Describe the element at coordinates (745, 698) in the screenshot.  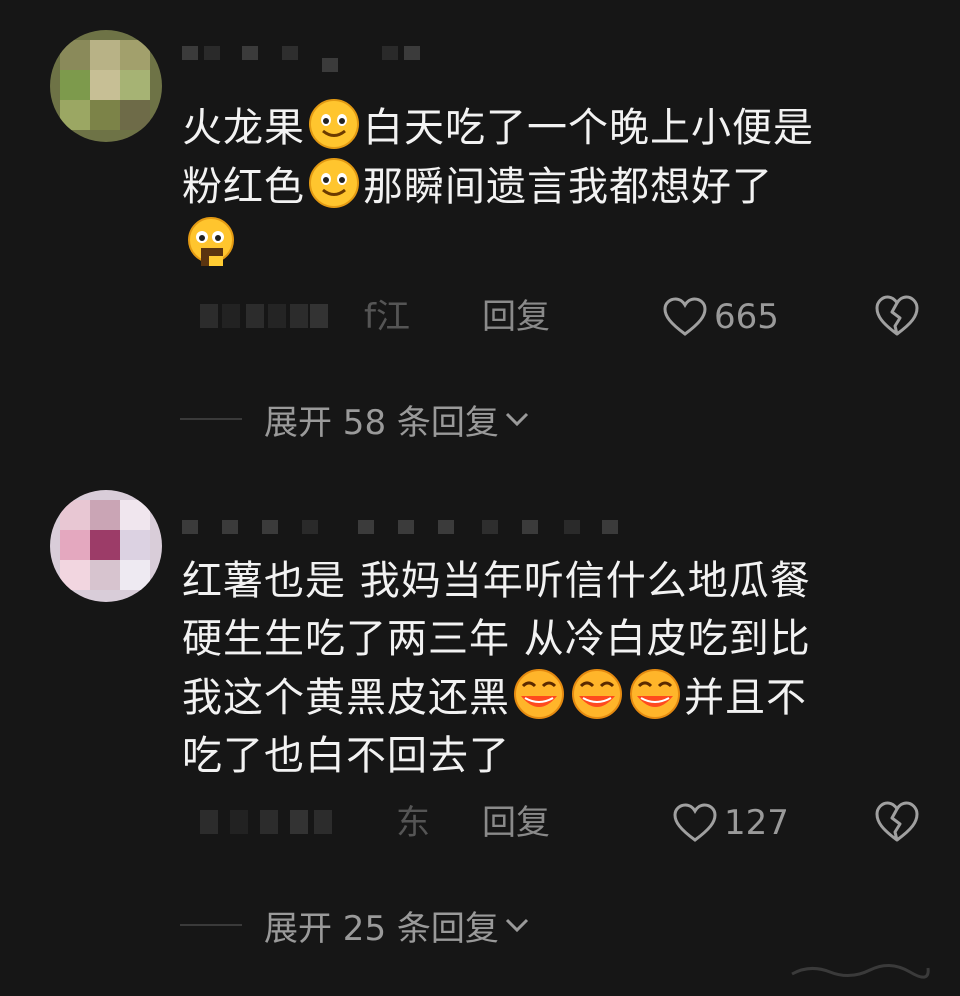
I see `comment-text-line: 并且不` at that location.